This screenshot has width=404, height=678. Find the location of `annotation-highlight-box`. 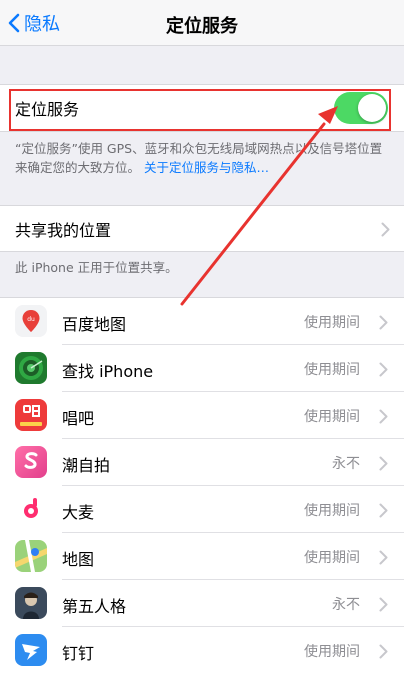

annotation-highlight-box is located at coordinates (200, 110).